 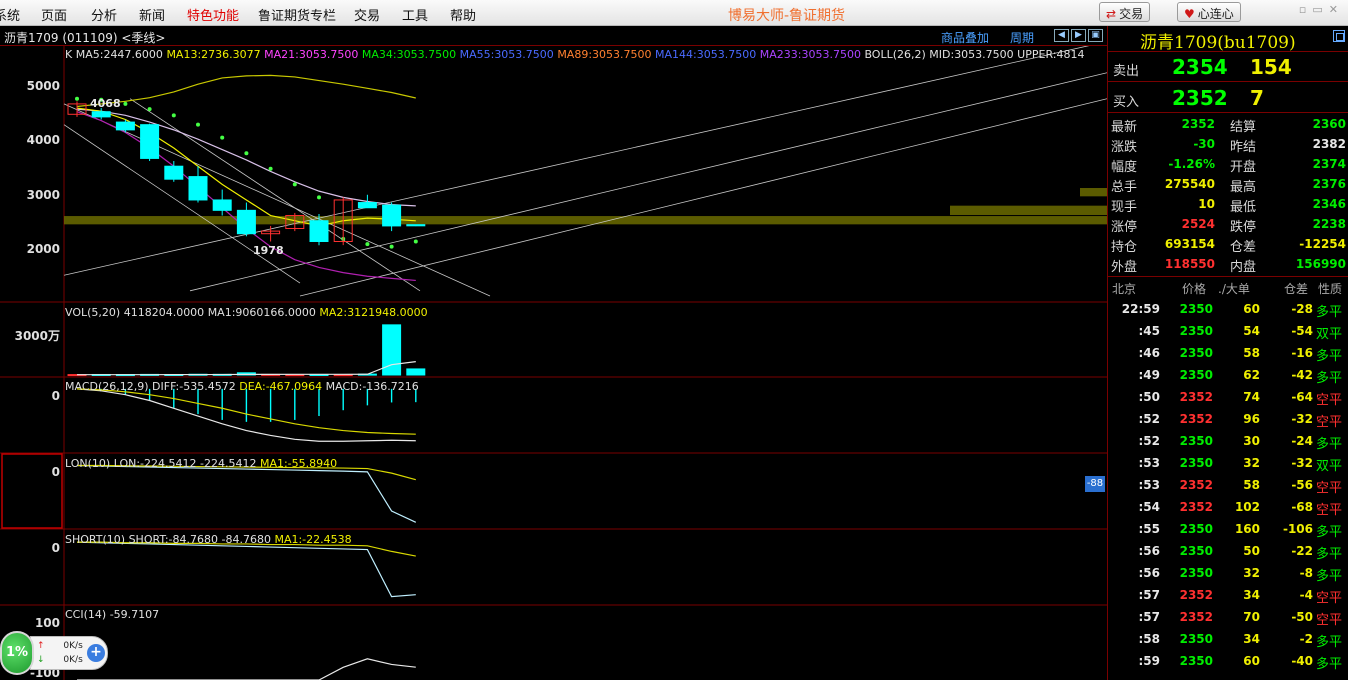 I want to click on tick-time: :52, so click(x=1149, y=419).